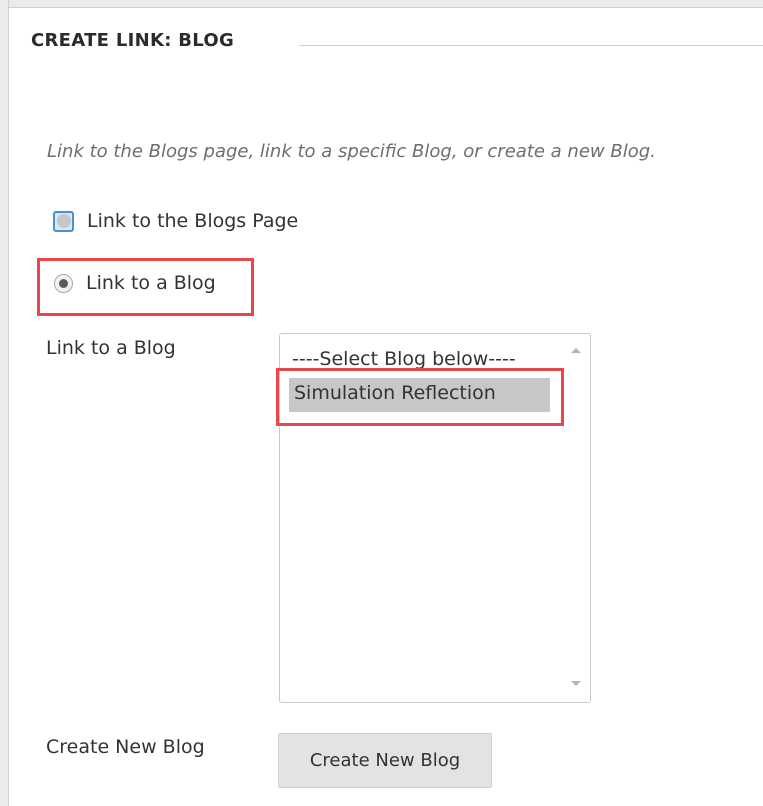  I want to click on radio-unselected-icon, so click(63, 221).